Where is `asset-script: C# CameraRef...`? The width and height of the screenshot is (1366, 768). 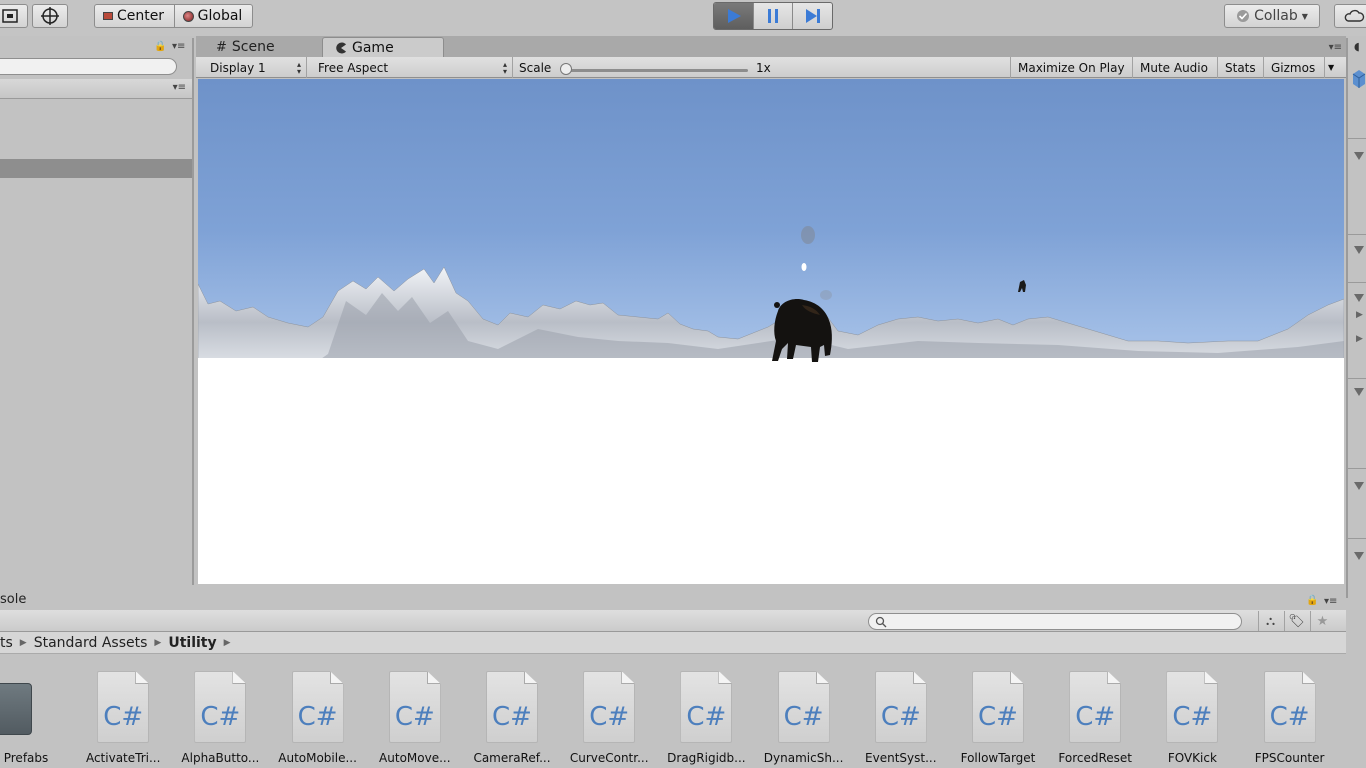 asset-script: C# CameraRef... is located at coordinates (507, 719).